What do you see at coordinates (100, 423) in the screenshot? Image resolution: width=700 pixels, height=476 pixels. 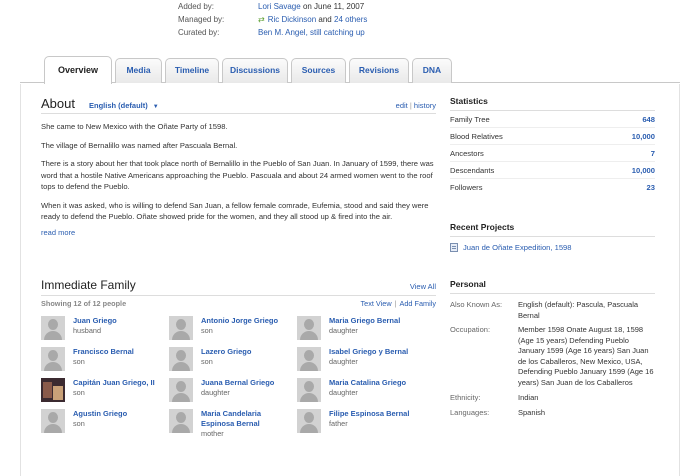 I see `member-info: Agustin Griego son` at bounding box center [100, 423].